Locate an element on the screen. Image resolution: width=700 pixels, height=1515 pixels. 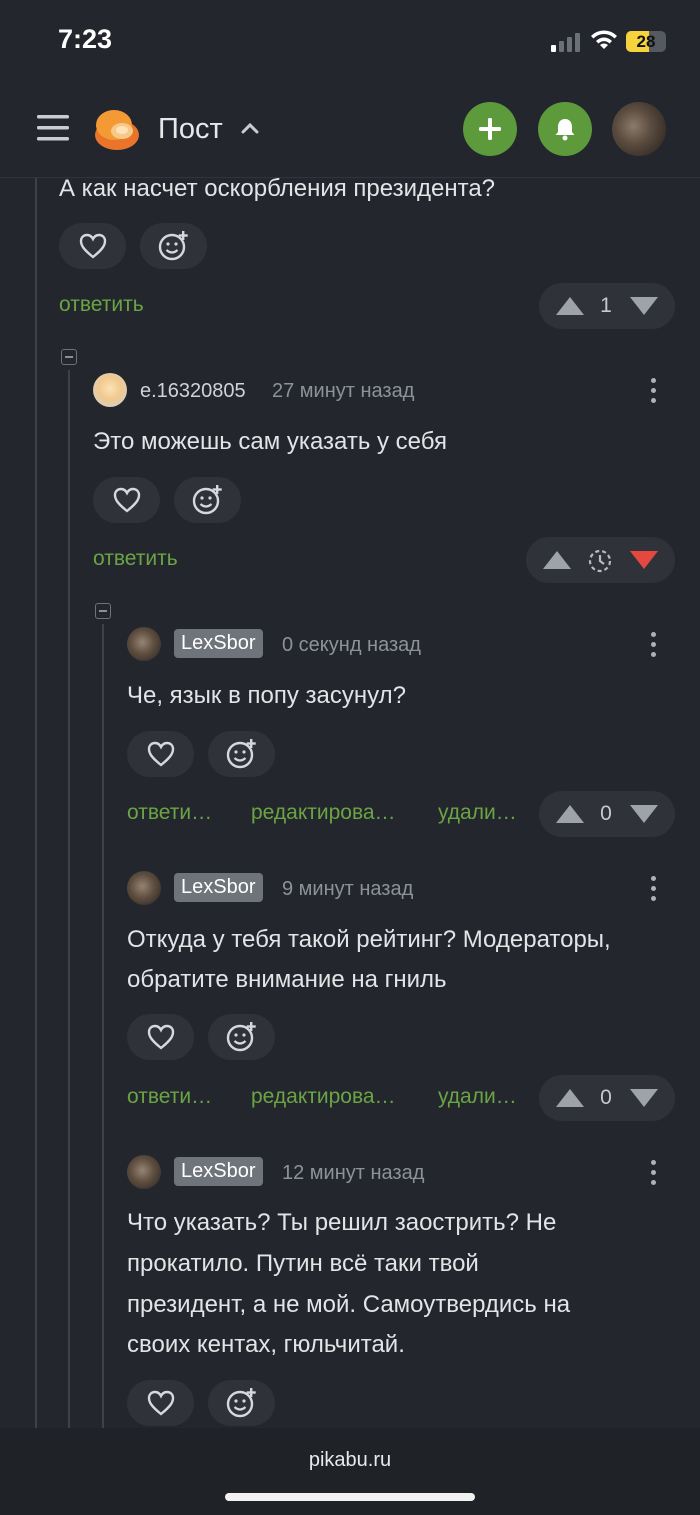
menu-icon is located at coordinates (53, 130).